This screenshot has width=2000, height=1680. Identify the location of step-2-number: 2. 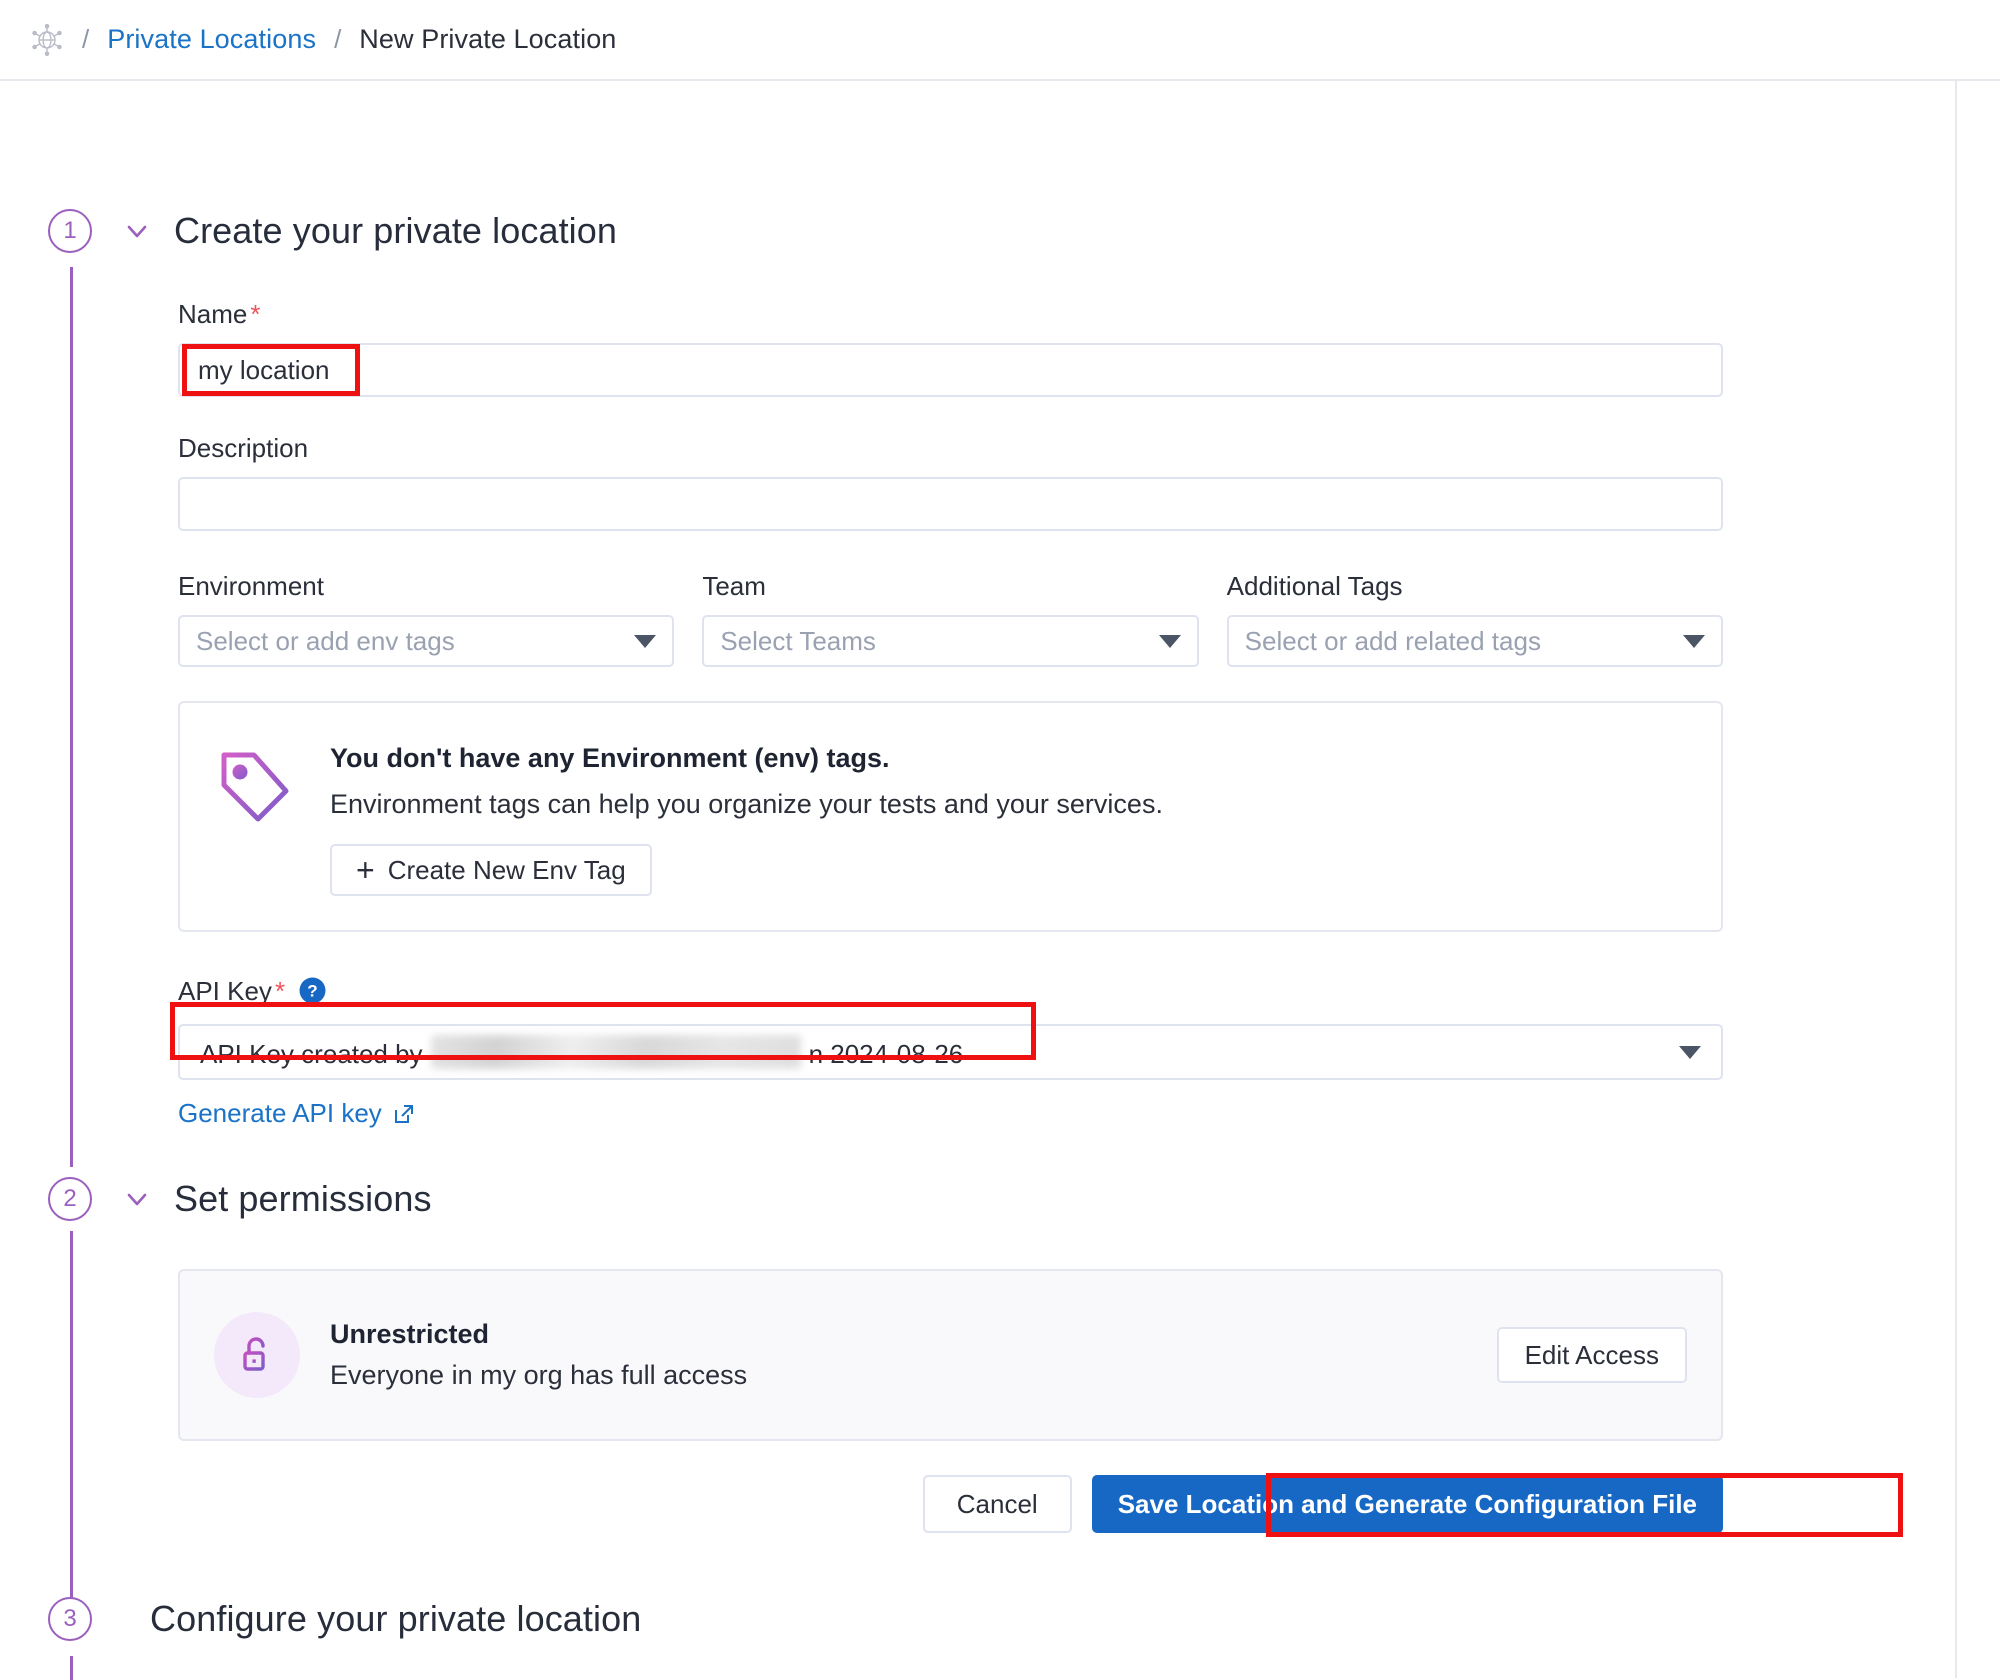
(70, 1199).